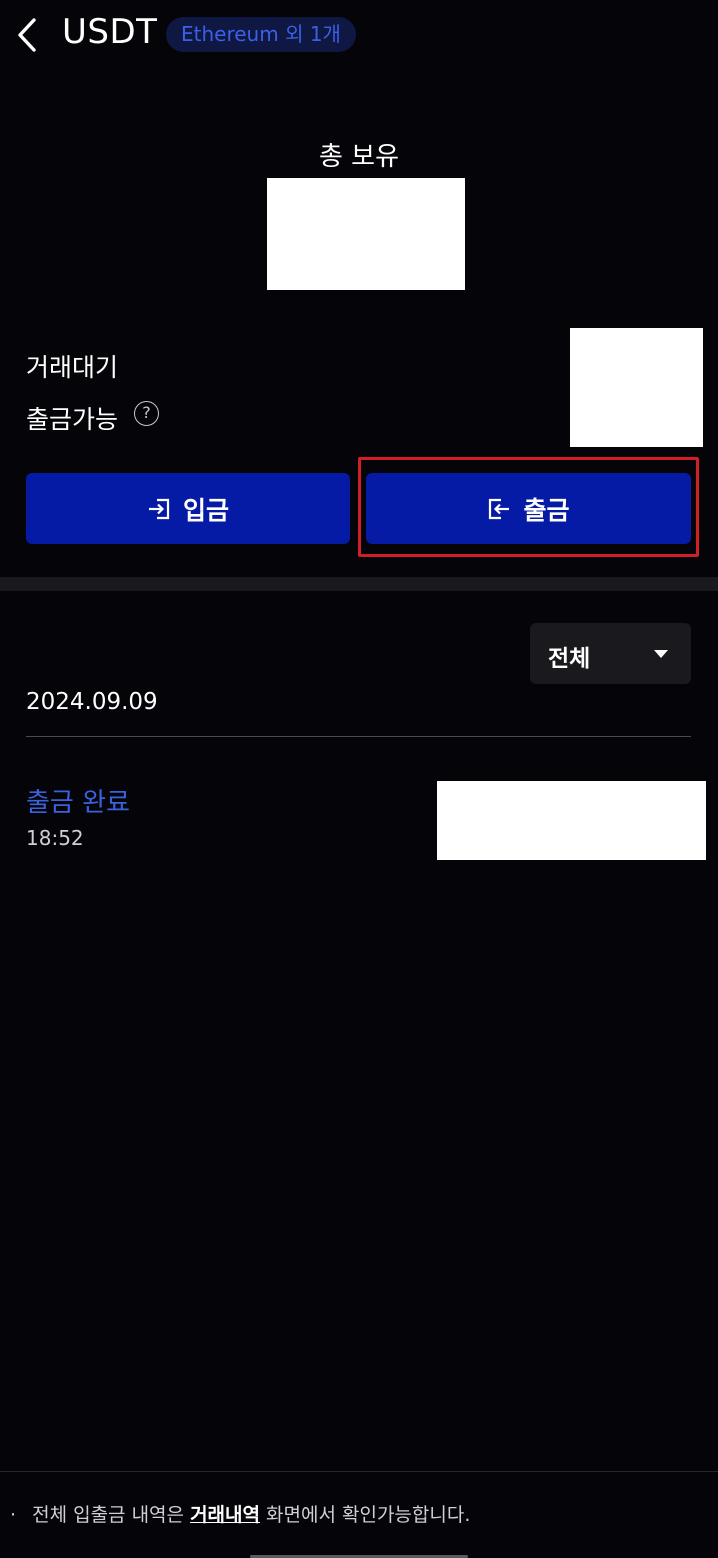 The image size is (718, 1558). What do you see at coordinates (610, 653) in the screenshot?
I see `filter-dropdown: 전체` at bounding box center [610, 653].